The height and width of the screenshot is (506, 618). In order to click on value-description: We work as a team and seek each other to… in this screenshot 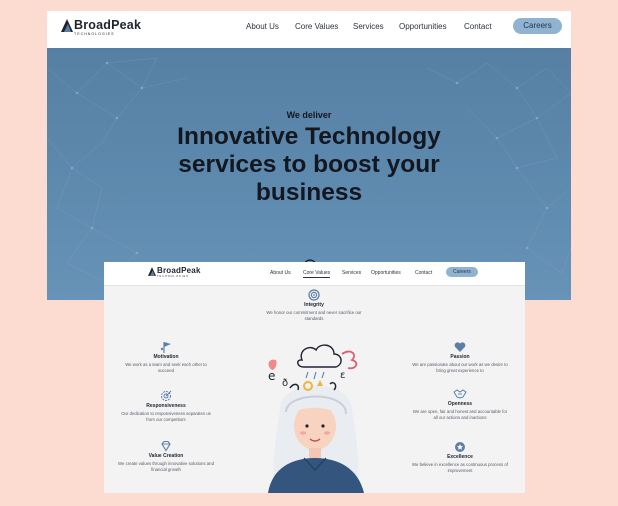, I will do `click(166, 367)`.